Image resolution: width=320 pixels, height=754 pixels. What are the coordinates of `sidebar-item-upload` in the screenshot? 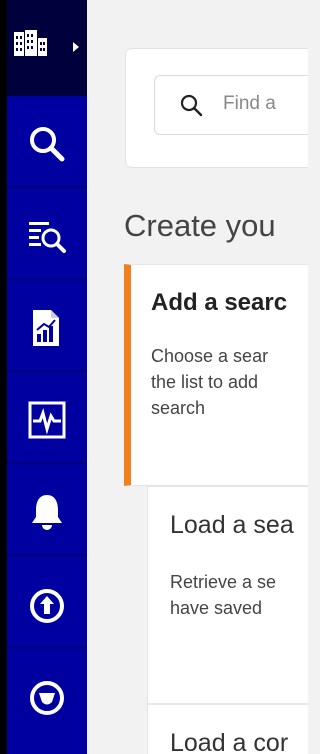 It's located at (47, 602).